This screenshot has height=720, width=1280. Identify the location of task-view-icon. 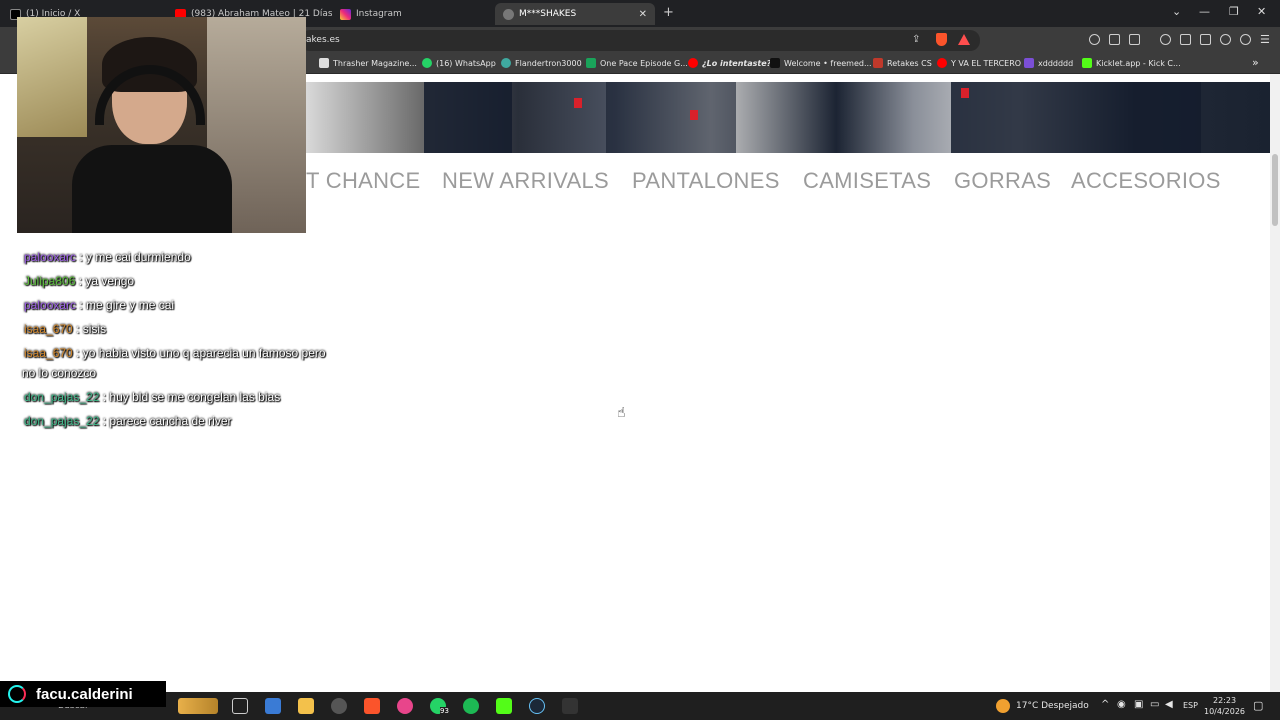
(240, 706).